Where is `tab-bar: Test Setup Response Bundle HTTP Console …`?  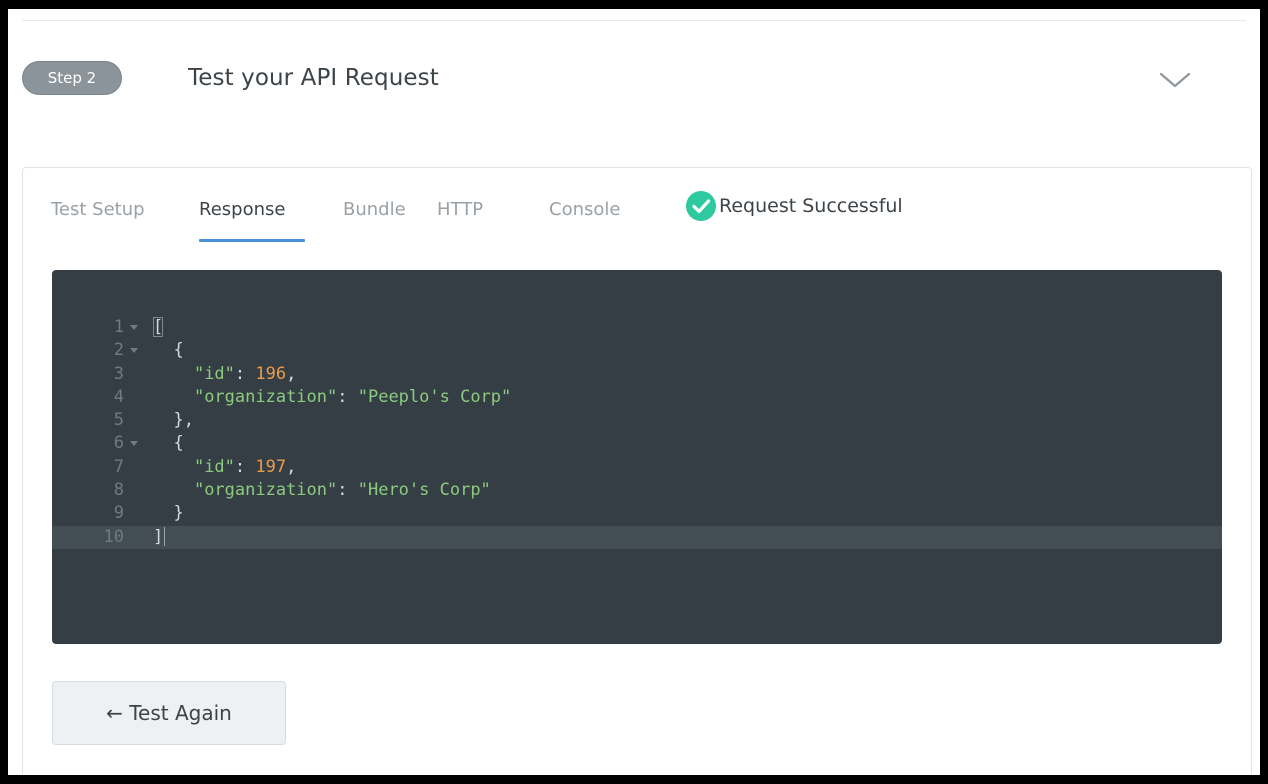 tab-bar: Test Setup Response Bundle HTTP Console … is located at coordinates (637, 208).